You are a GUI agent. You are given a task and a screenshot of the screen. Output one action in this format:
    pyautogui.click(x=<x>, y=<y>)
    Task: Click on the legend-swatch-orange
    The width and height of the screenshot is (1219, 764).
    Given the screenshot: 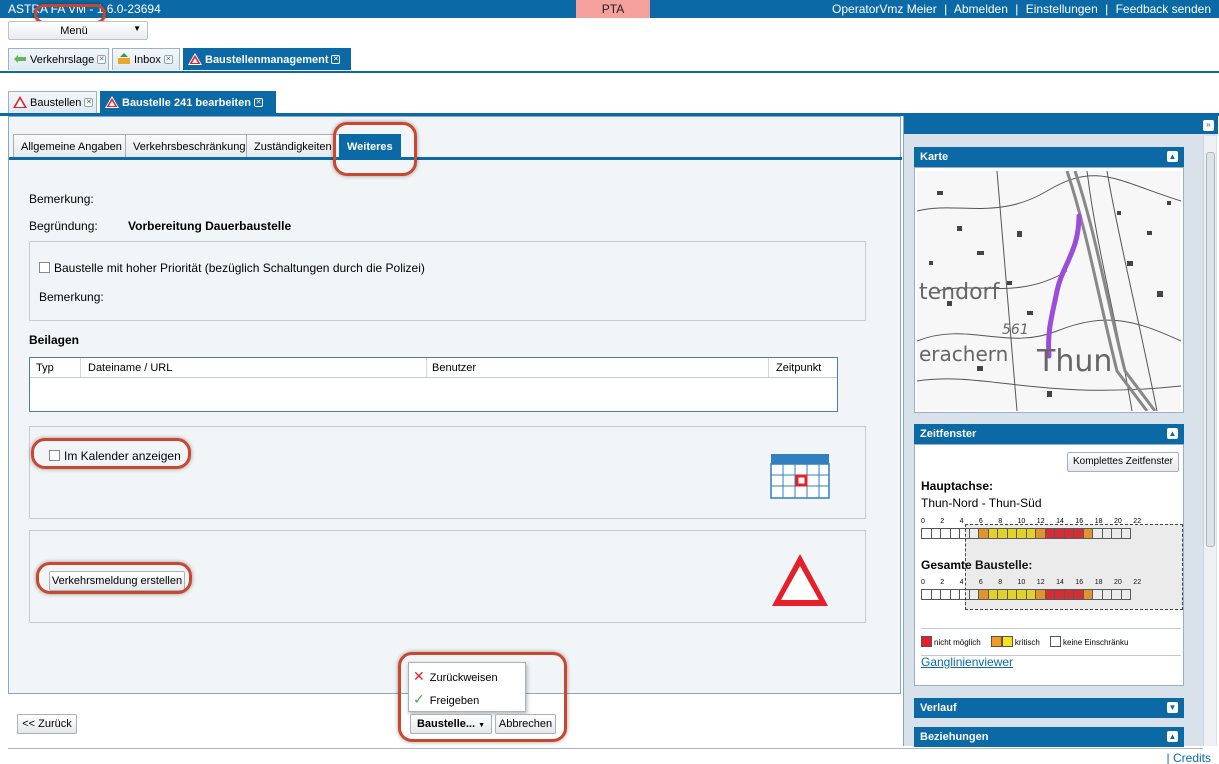 What is the action you would take?
    pyautogui.click(x=996, y=641)
    